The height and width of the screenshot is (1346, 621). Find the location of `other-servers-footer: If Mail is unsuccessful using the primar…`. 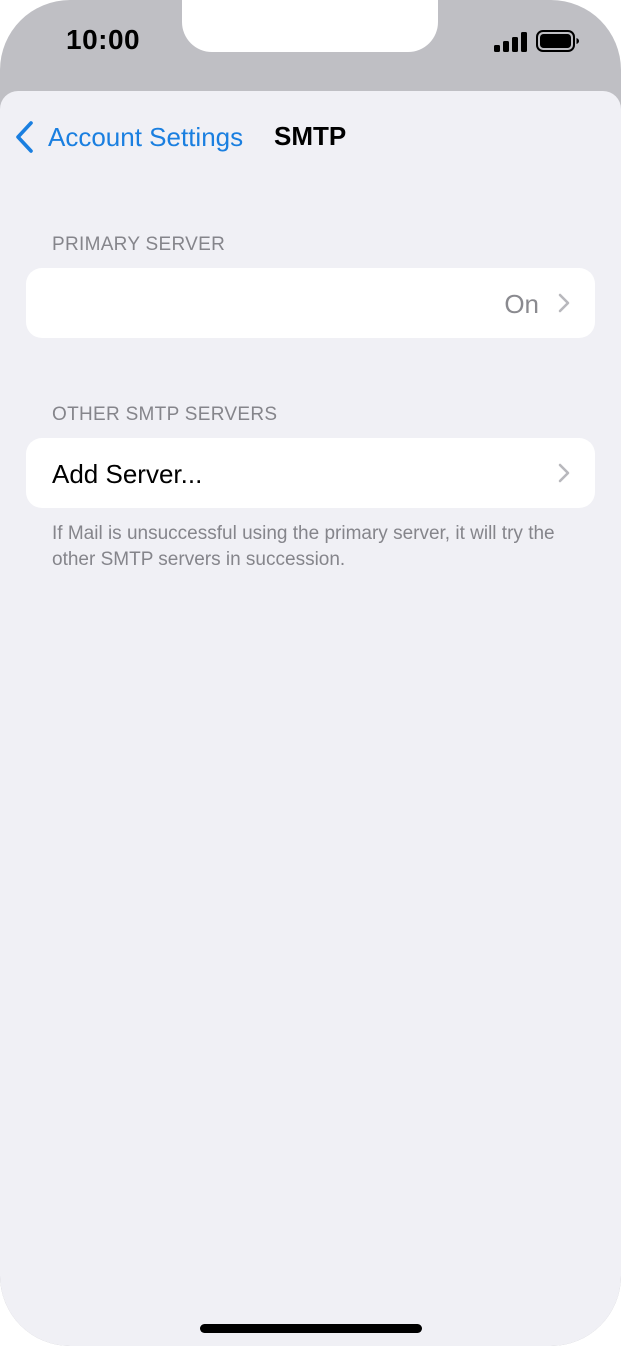

other-servers-footer: If Mail is unsuccessful using the primar… is located at coordinates (303, 546).